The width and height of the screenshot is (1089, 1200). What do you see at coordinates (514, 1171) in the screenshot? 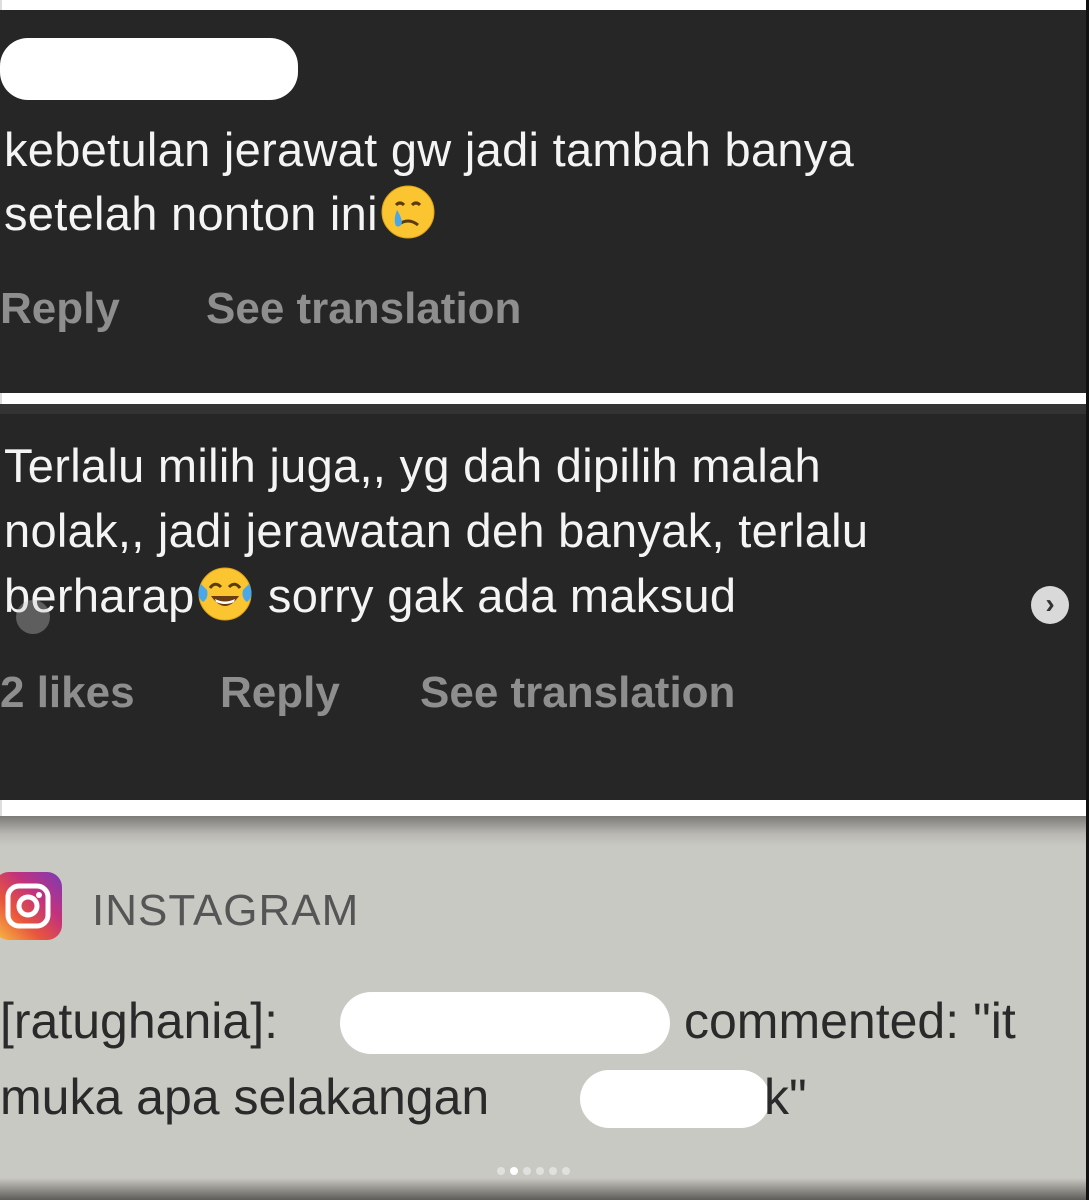
I see `pager-dot-active` at bounding box center [514, 1171].